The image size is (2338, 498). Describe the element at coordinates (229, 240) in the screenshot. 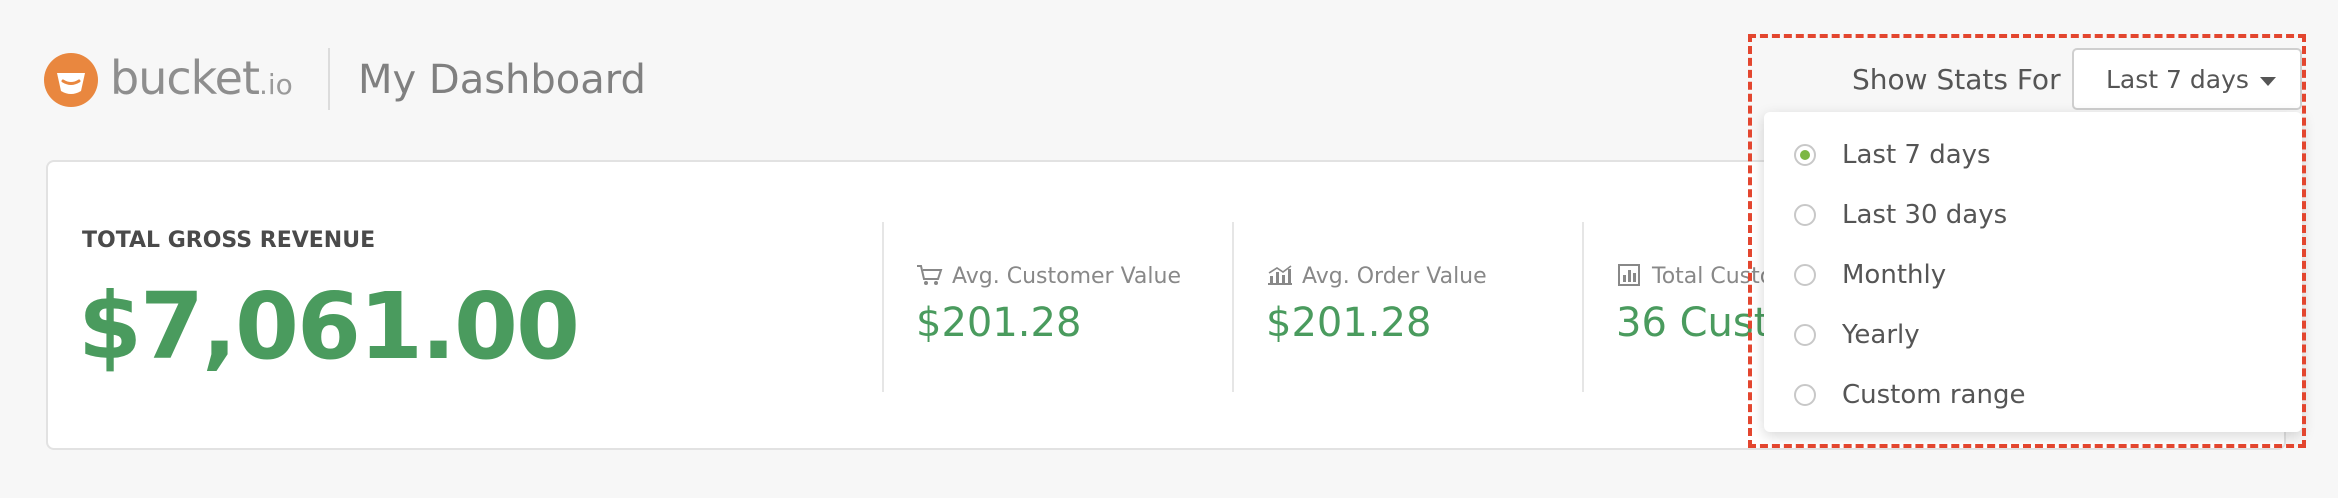

I see `revenue-label: TOTAL GROSS REVENUE` at that location.